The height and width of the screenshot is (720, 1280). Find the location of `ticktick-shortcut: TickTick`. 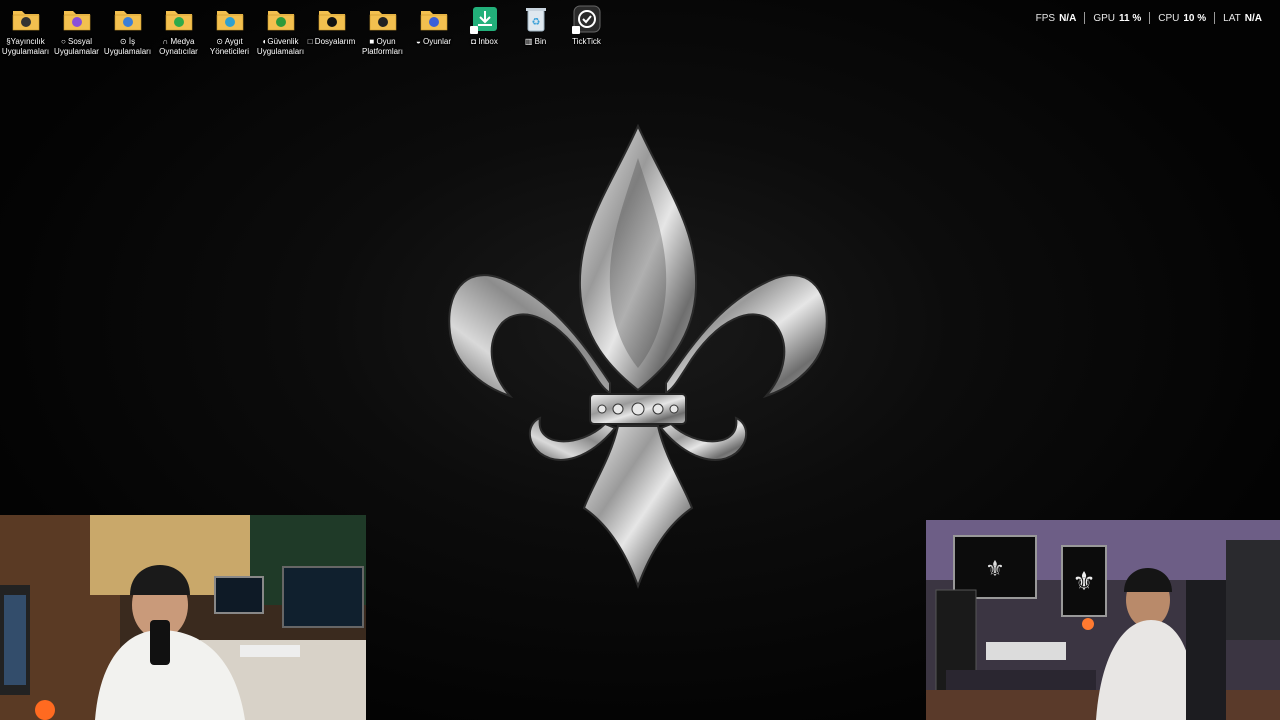

ticktick-shortcut: TickTick is located at coordinates (586, 30).